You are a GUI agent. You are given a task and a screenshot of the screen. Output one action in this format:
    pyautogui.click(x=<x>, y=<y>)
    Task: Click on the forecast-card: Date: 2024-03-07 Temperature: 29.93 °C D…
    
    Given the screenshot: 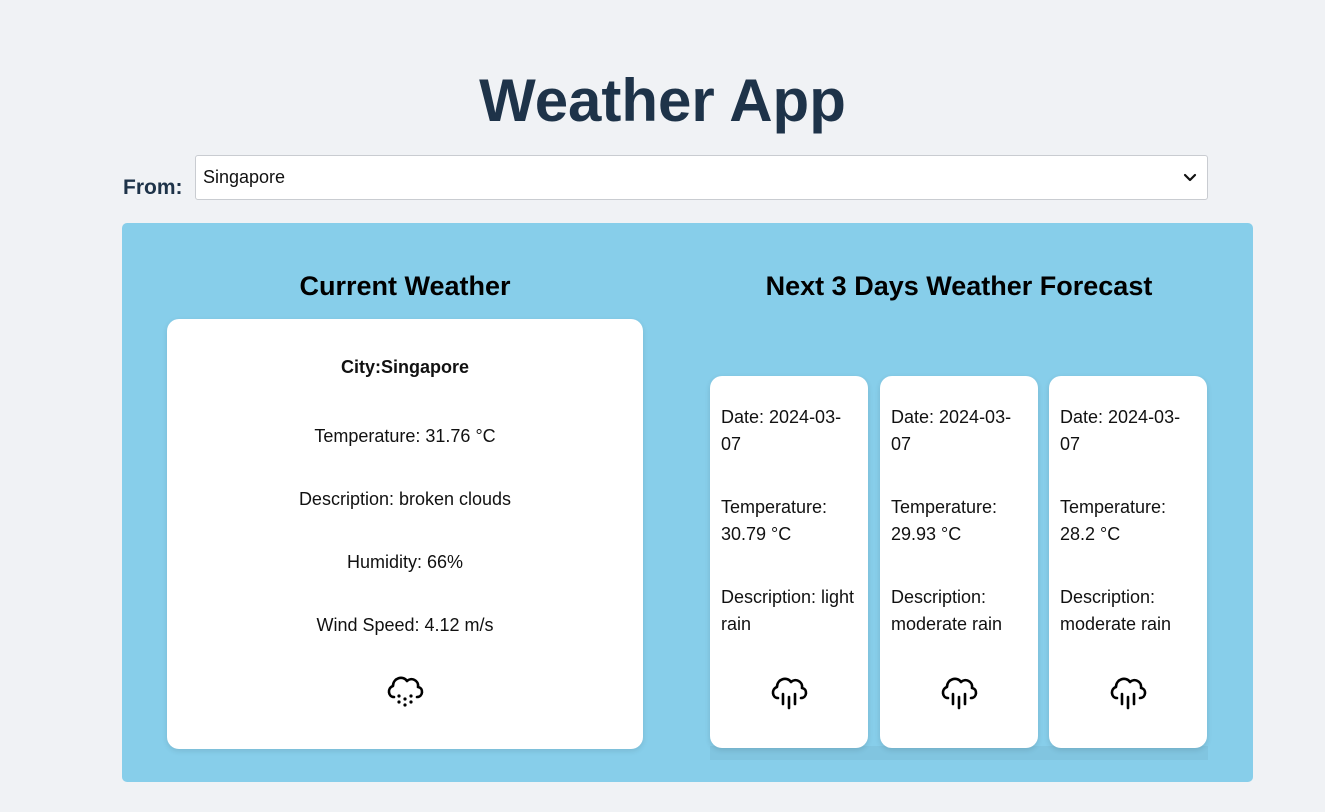 What is the action you would take?
    pyautogui.click(x=959, y=562)
    